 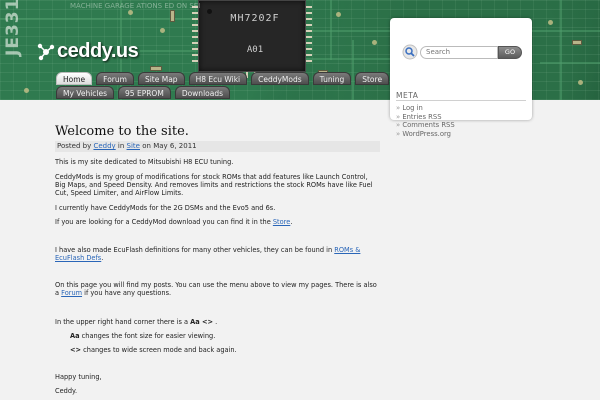 What do you see at coordinates (281, 222) in the screenshot?
I see `store-link: Store` at bounding box center [281, 222].